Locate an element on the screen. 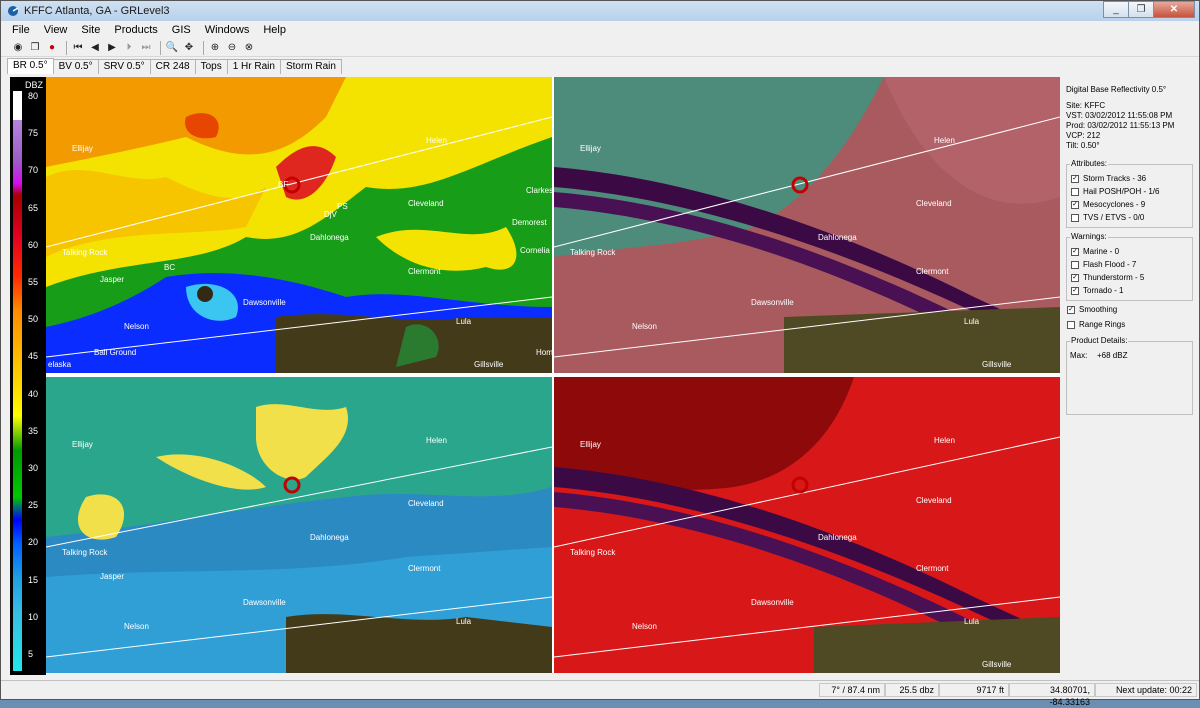  prod-info: Prod: 03/02/2012 11:55:13 PM is located at coordinates (1120, 125).